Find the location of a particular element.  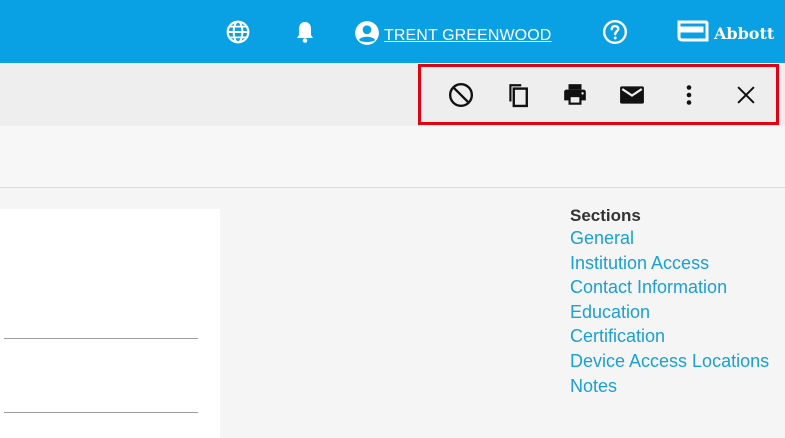

email-icon is located at coordinates (632, 95).